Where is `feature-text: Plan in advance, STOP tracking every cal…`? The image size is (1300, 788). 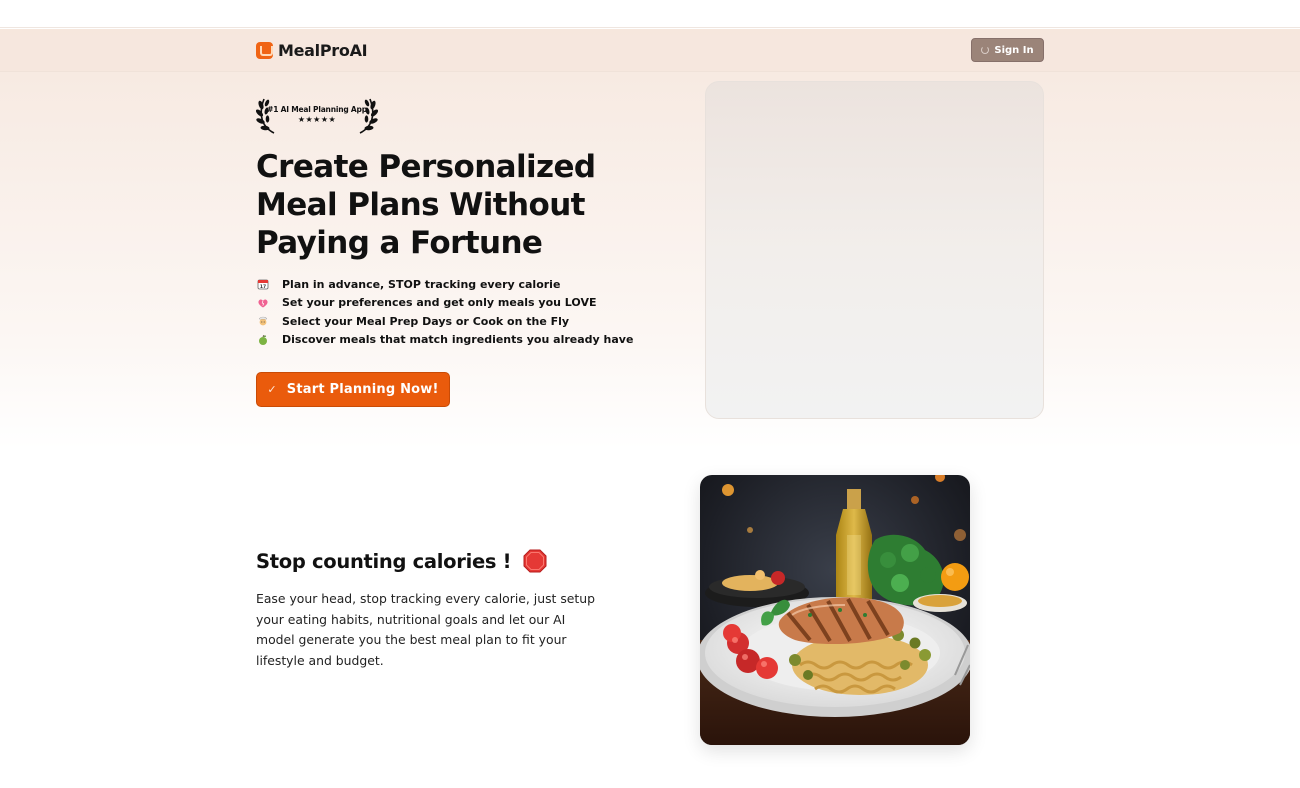 feature-text: Plan in advance, STOP tracking every cal… is located at coordinates (421, 284).